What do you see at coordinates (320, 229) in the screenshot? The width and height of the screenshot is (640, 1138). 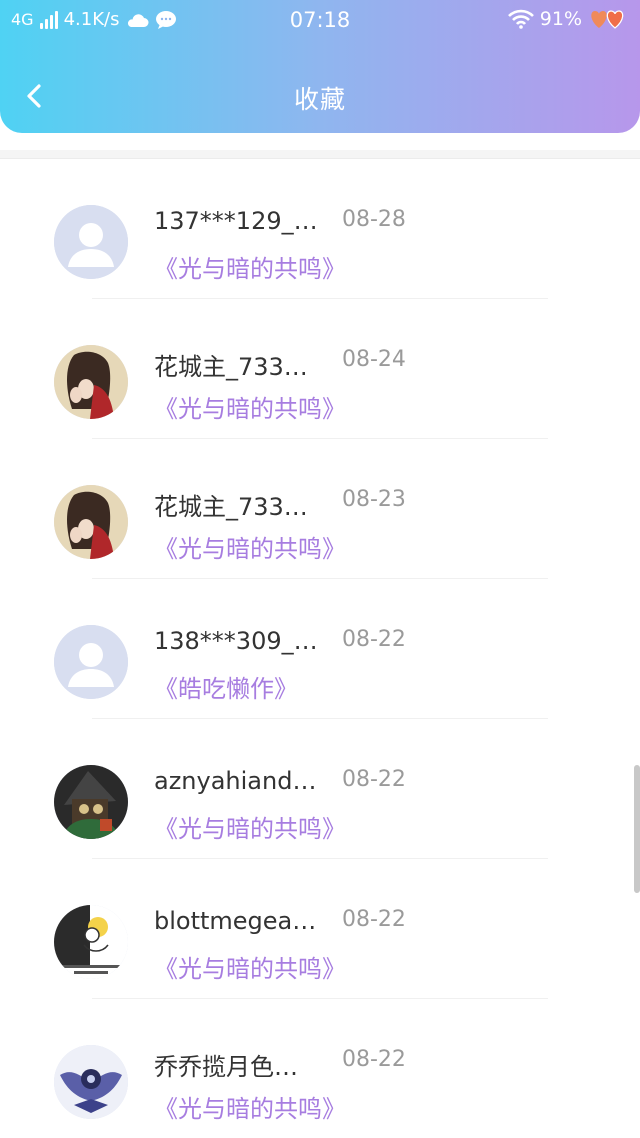 I see `list-item: 137***129_… 08-28 《光与暗的共鸣》` at bounding box center [320, 229].